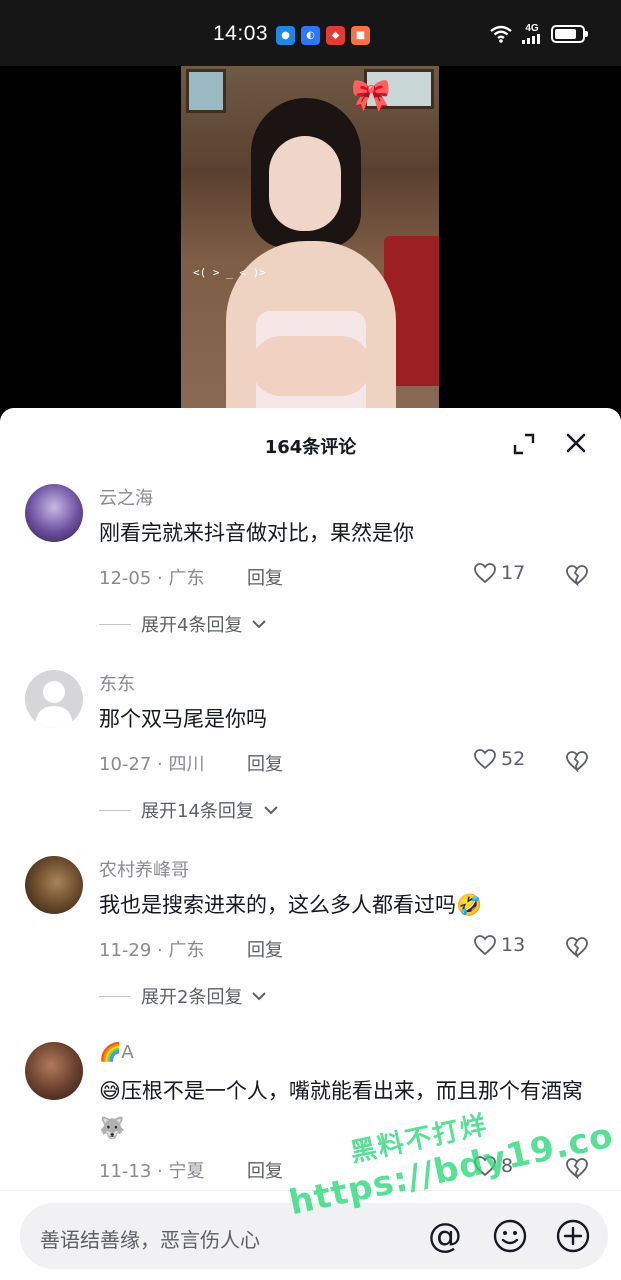  What do you see at coordinates (152, 578) in the screenshot?
I see `comment-date-location: 12-05 · 广东` at bounding box center [152, 578].